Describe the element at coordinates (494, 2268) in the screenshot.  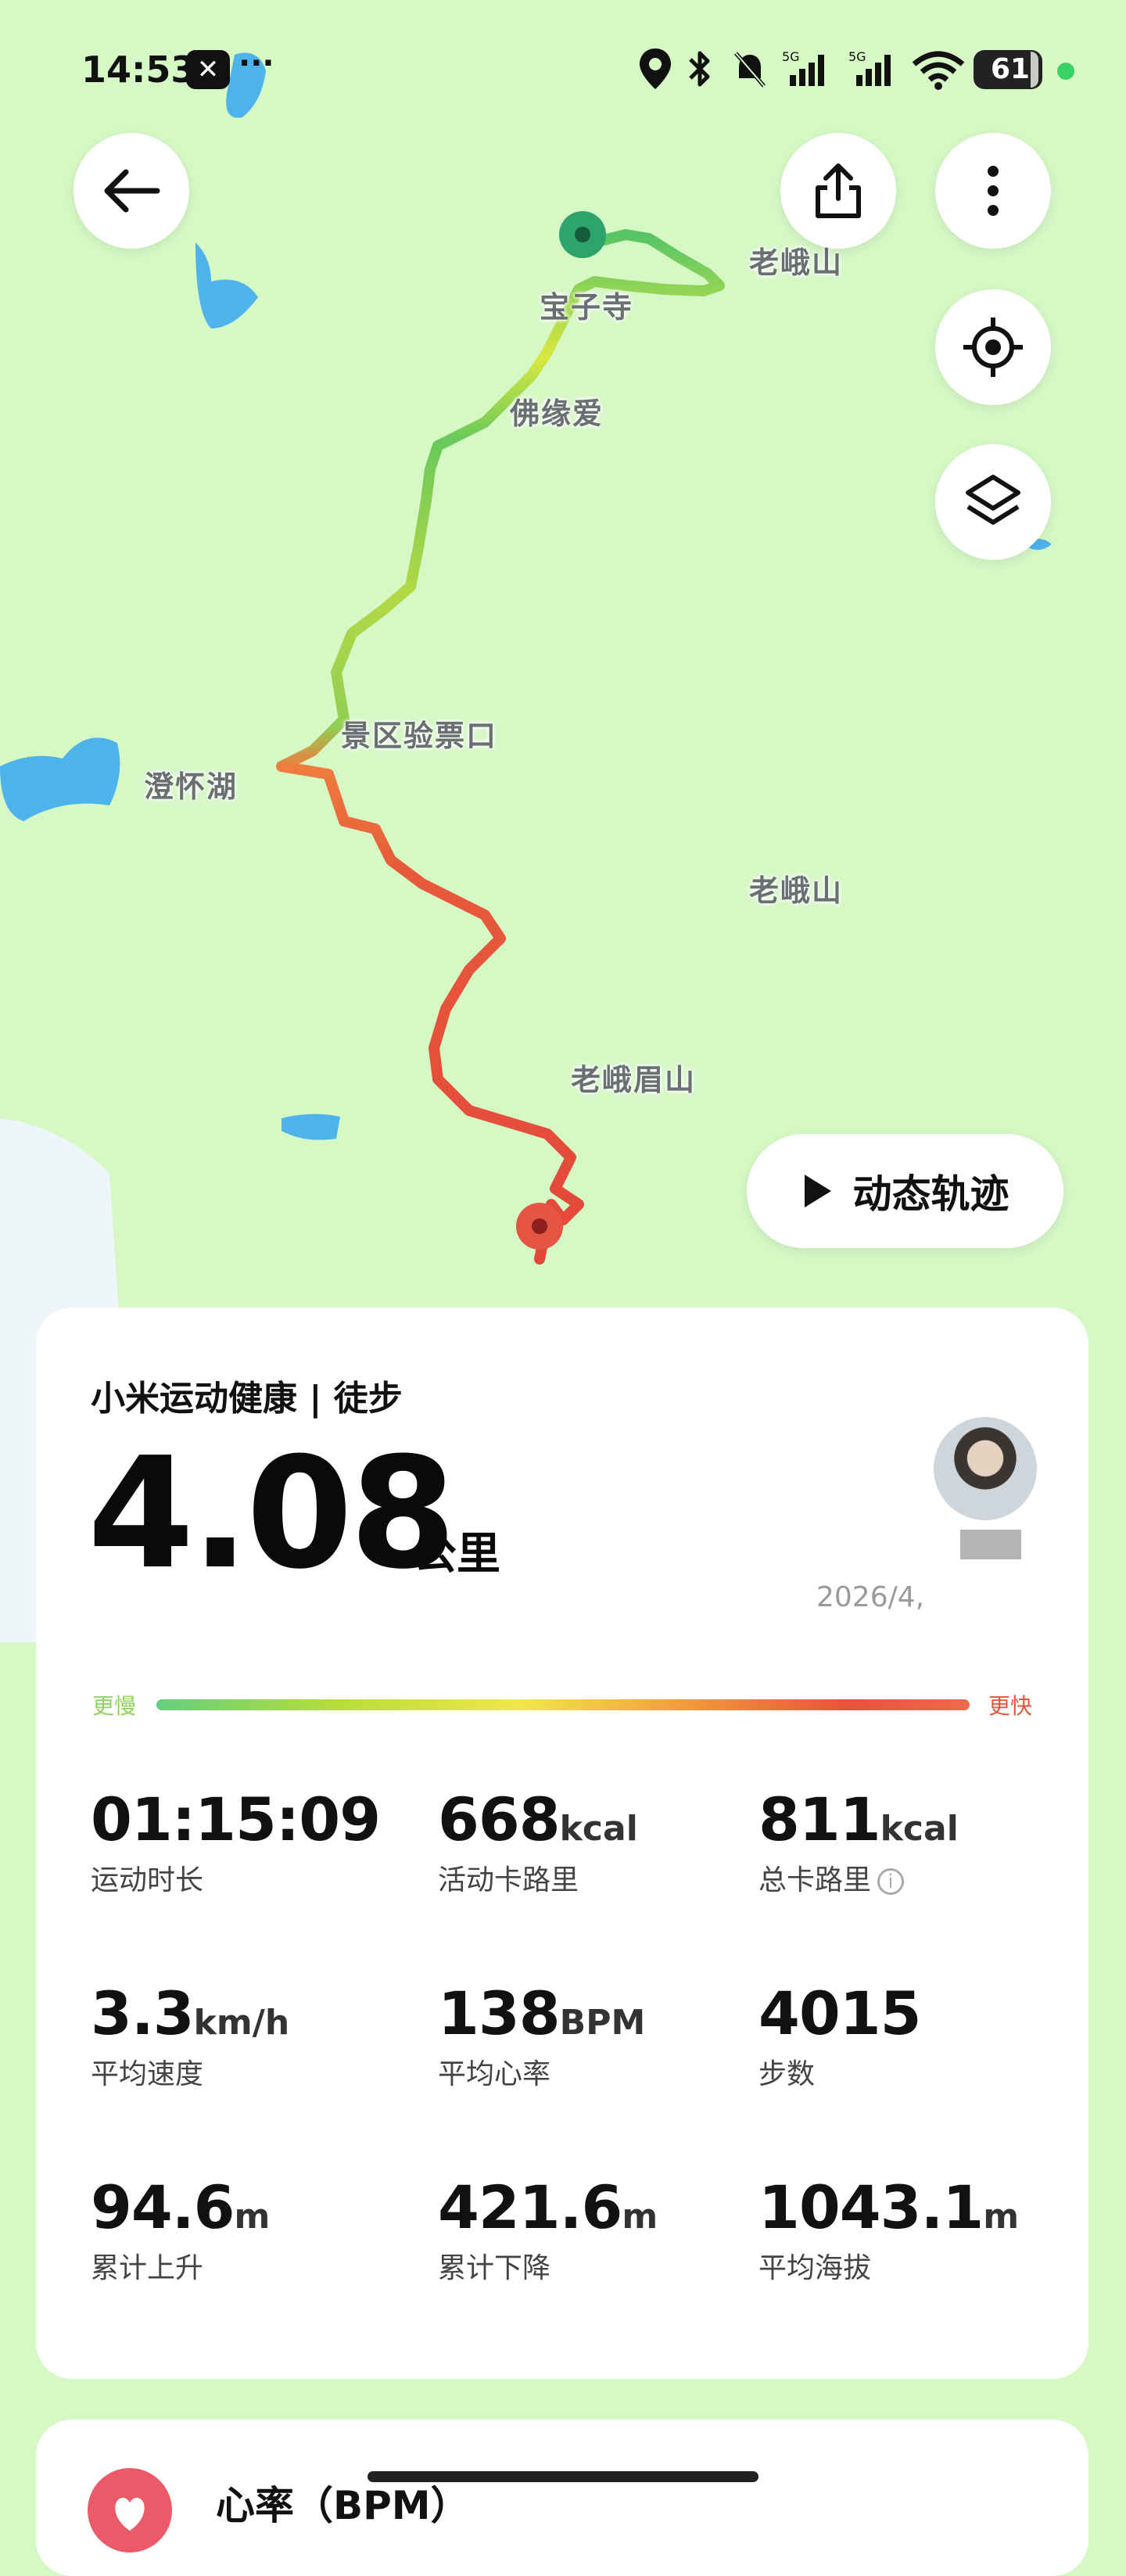
I see `stat-label: 累计下降` at that location.